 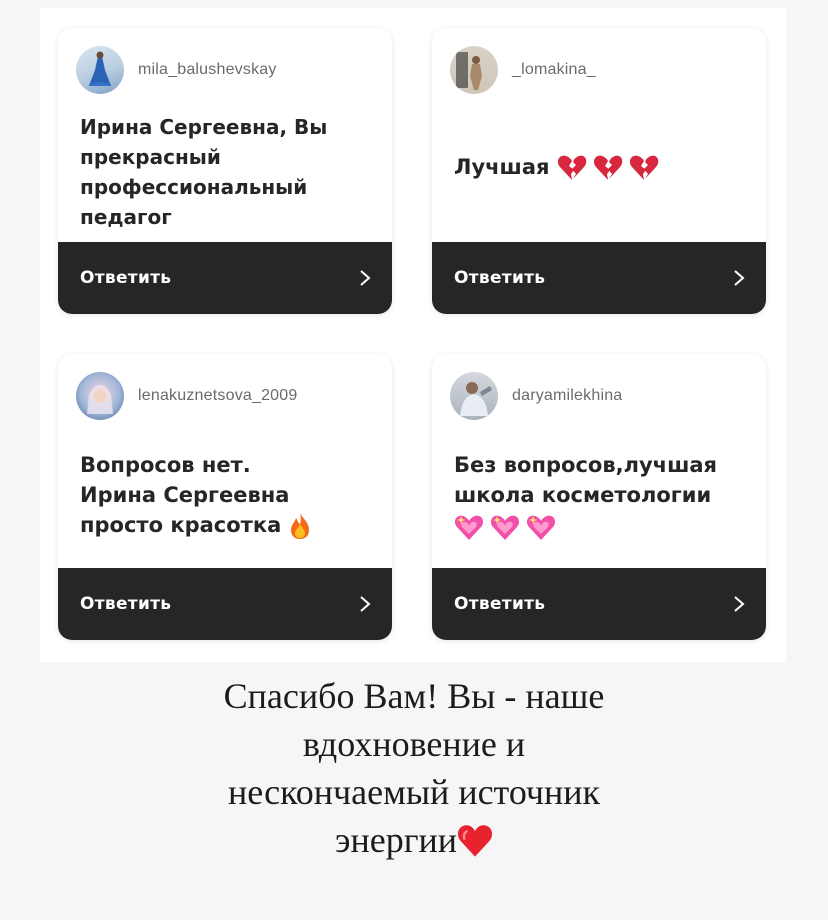 What do you see at coordinates (194, 187) in the screenshot?
I see `message-line: профессиональный` at bounding box center [194, 187].